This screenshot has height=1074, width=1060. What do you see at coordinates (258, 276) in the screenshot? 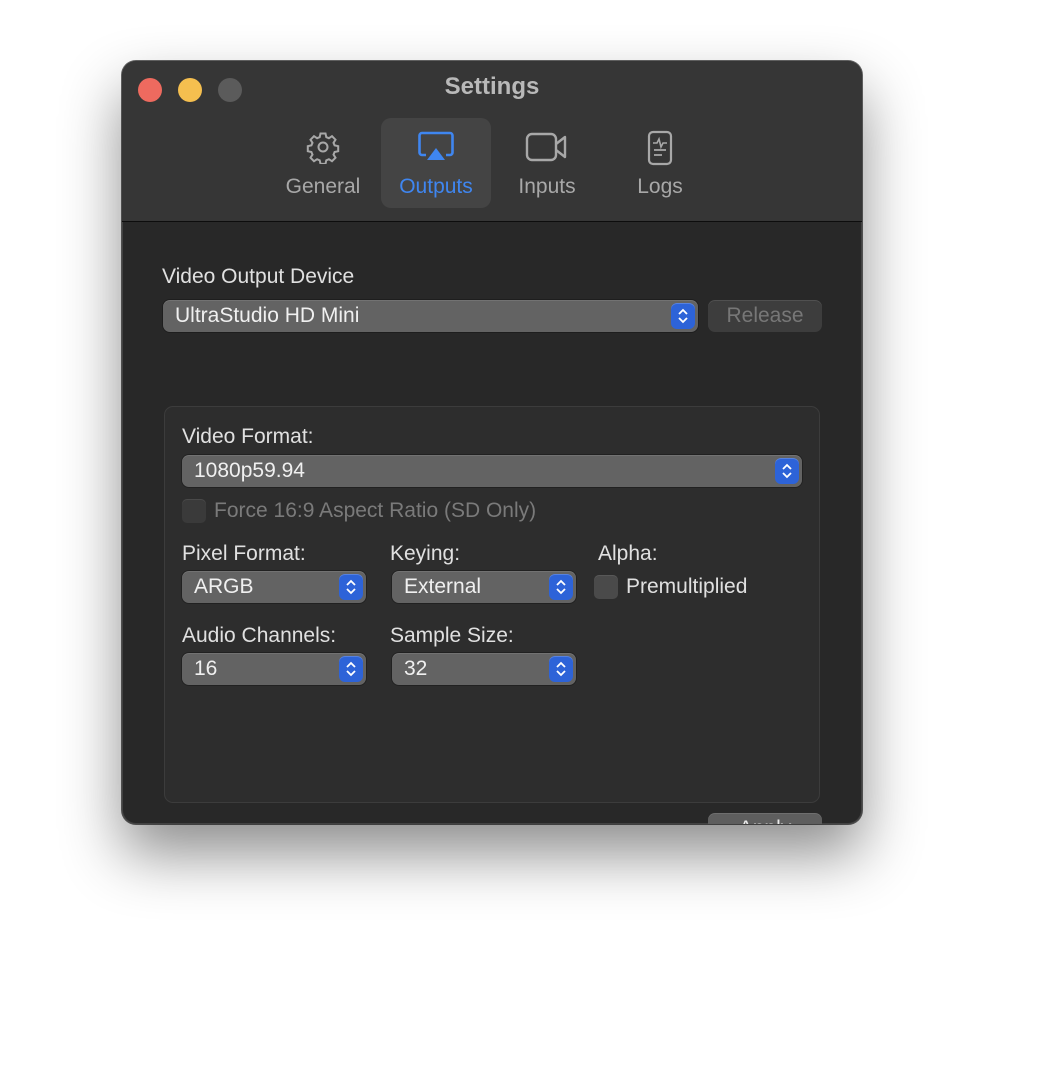
I see `video-output-device-label: Video Output Device` at bounding box center [258, 276].